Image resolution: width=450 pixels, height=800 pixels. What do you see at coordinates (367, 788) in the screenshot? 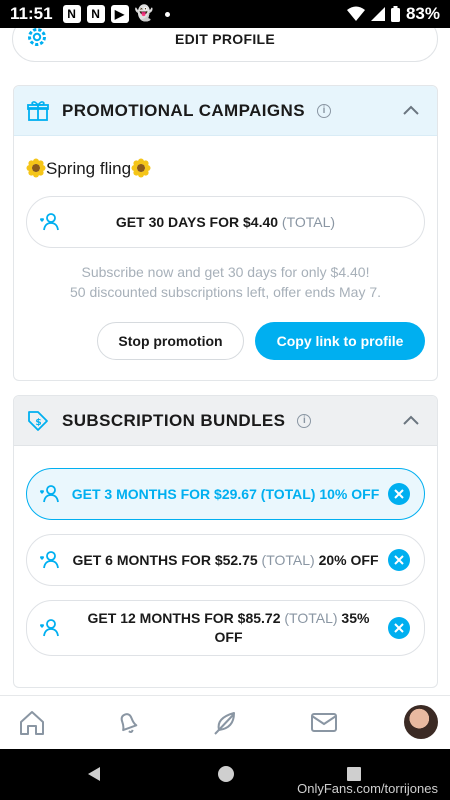
I see `watermark: OnlyFans.com/torrijones` at bounding box center [367, 788].